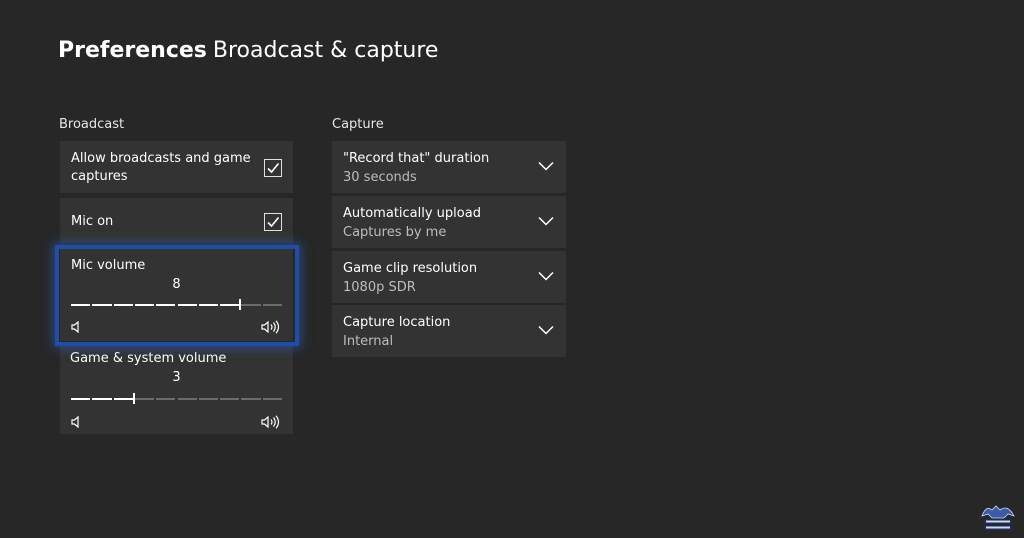  I want to click on page-title-sub: Broadcast & capture, so click(325, 50).